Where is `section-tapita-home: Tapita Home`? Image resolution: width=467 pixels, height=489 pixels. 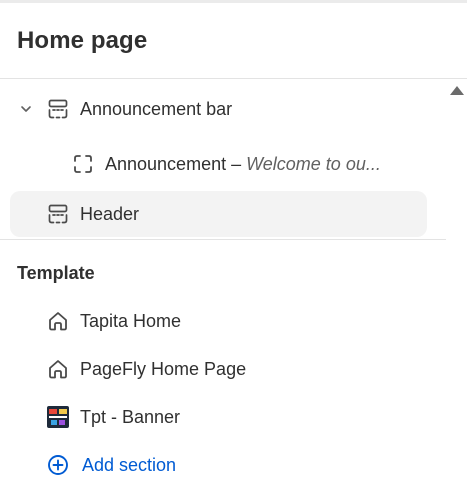
section-tapita-home: Tapita Home is located at coordinates (236, 321).